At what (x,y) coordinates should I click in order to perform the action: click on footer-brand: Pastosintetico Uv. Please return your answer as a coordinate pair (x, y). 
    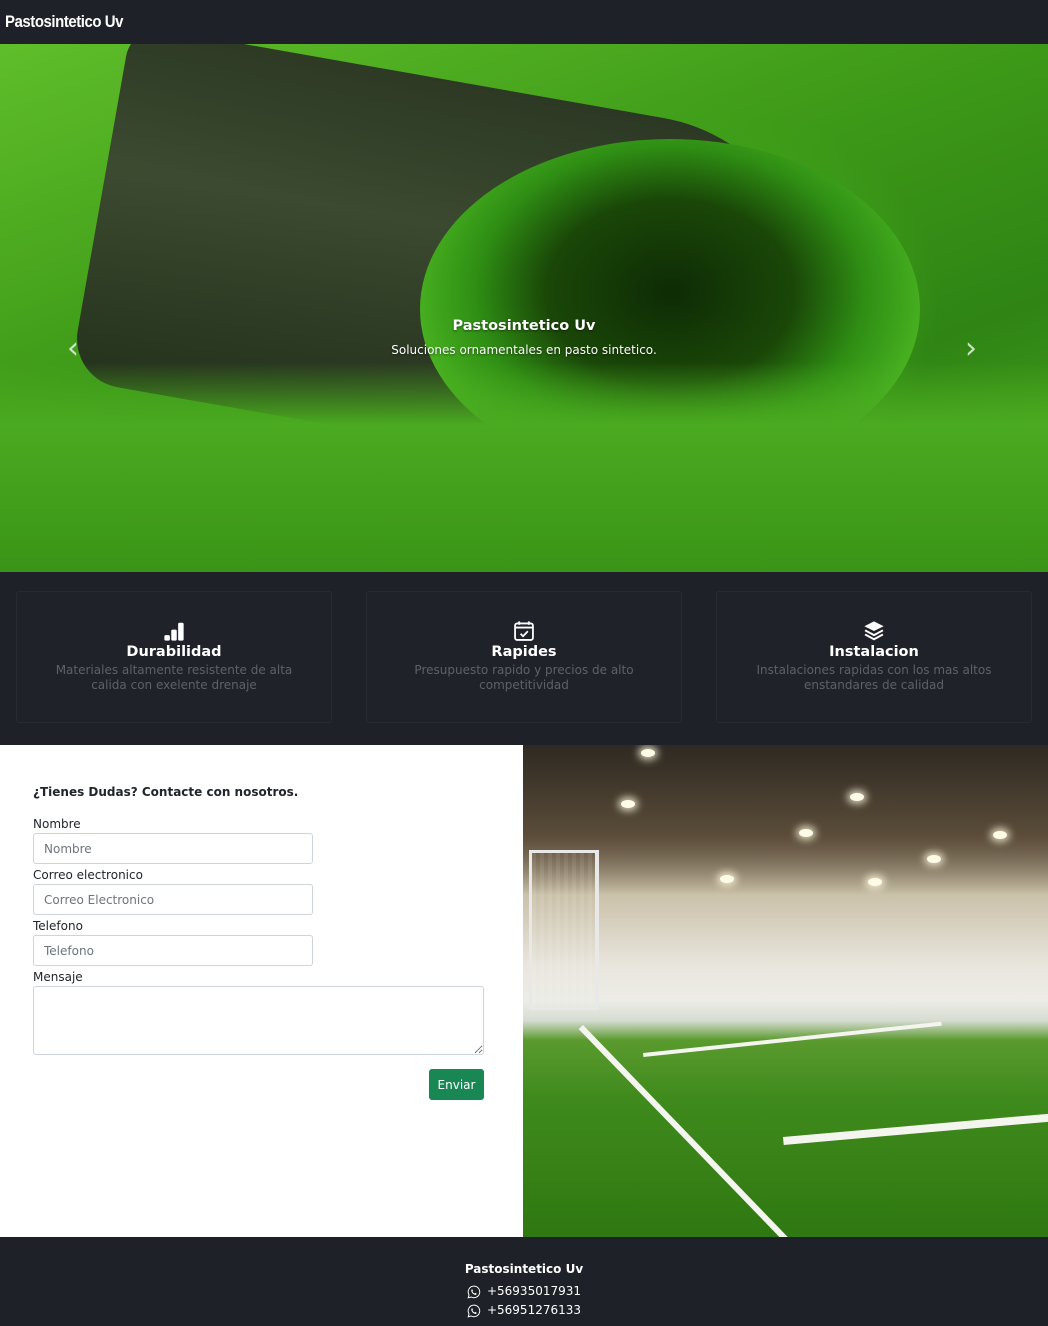
    Looking at the image, I should click on (524, 1269).